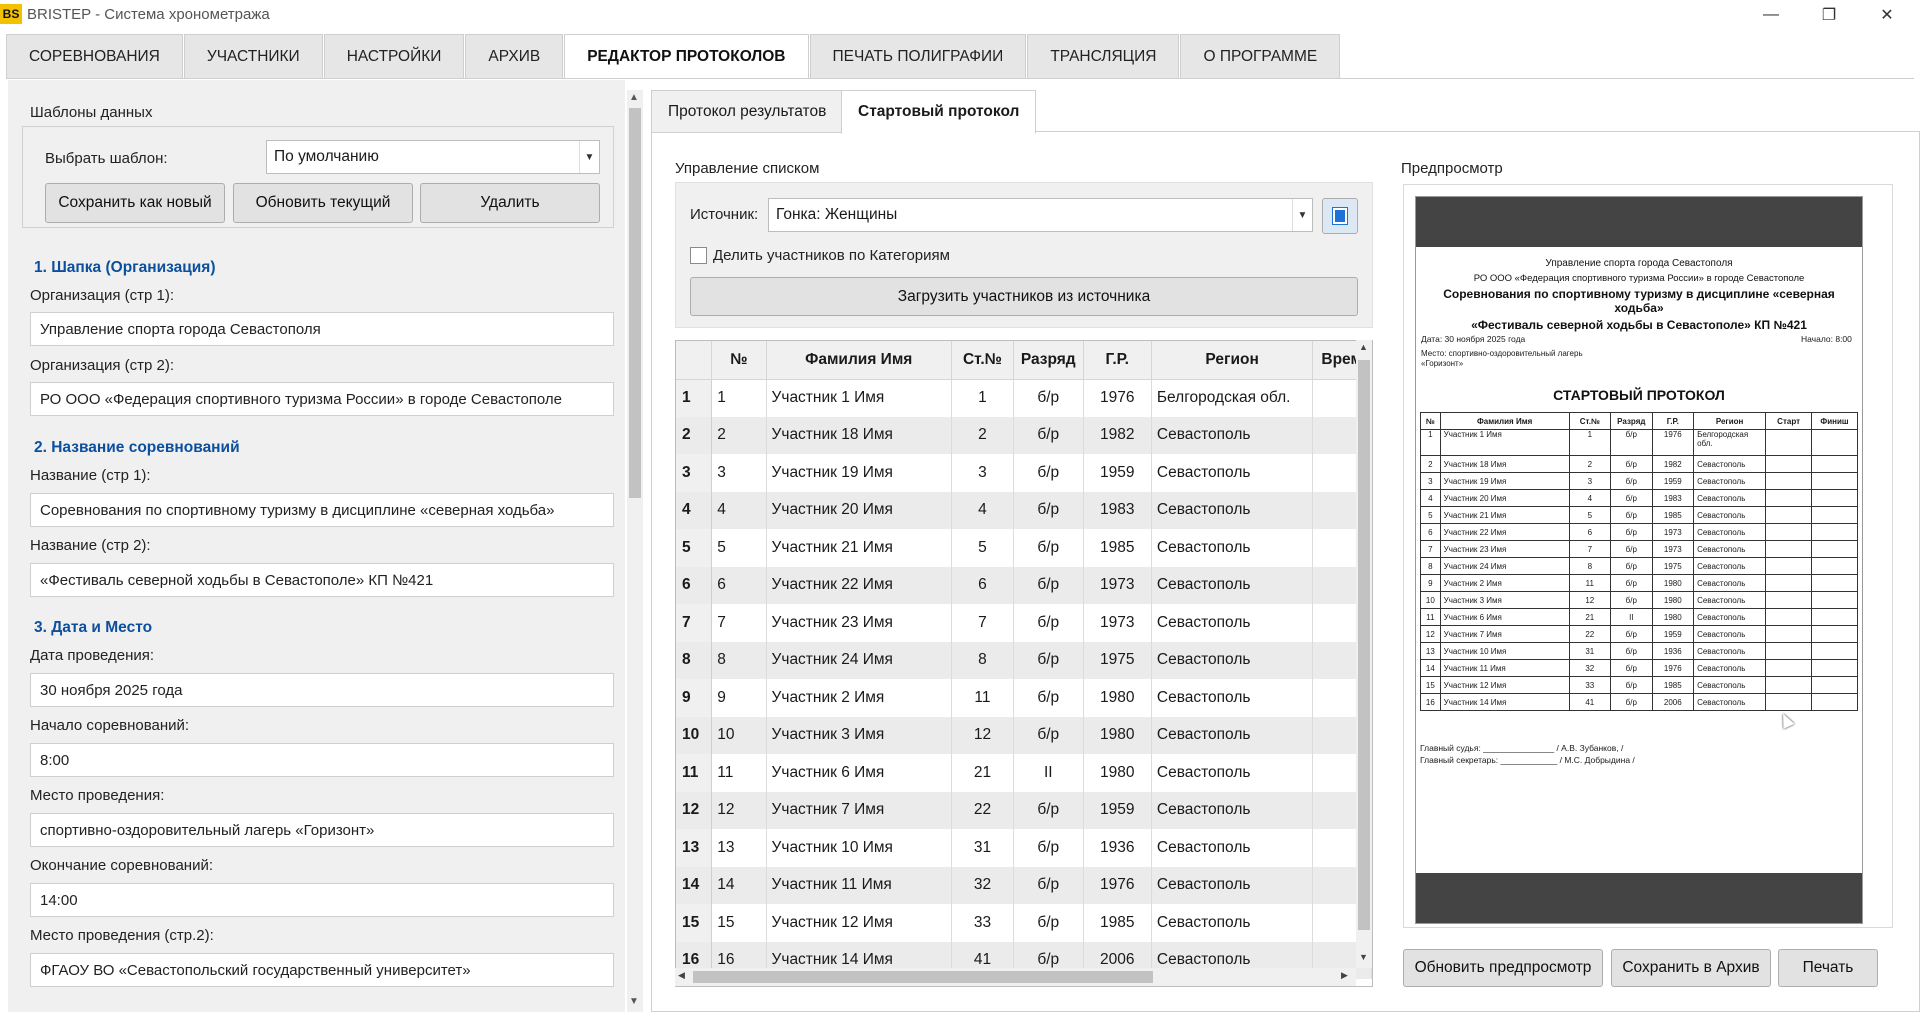 This screenshot has height=1024, width=1920. I want to click on source-select: Гонка: Женщины ▼, so click(1040, 215).